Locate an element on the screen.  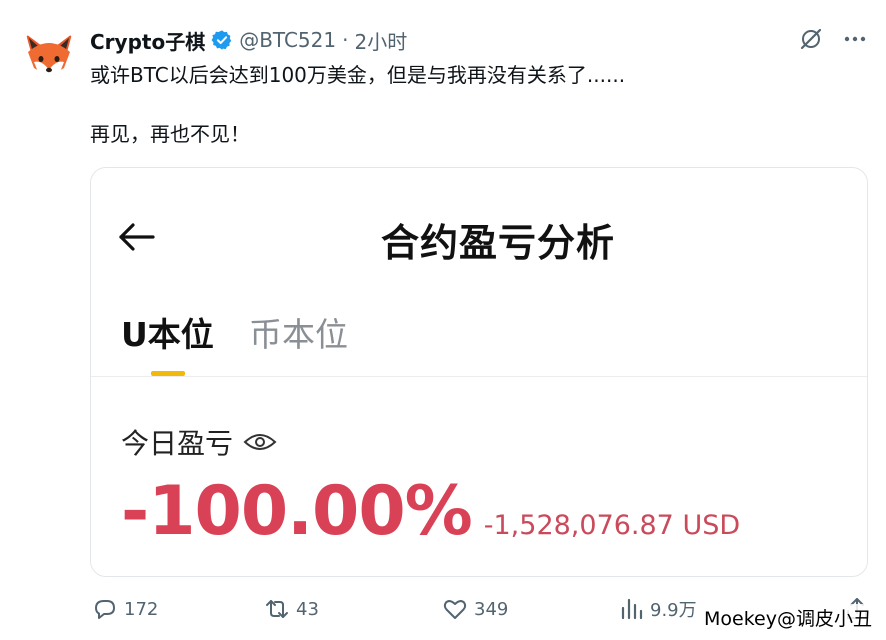
heart-icon is located at coordinates (455, 609).